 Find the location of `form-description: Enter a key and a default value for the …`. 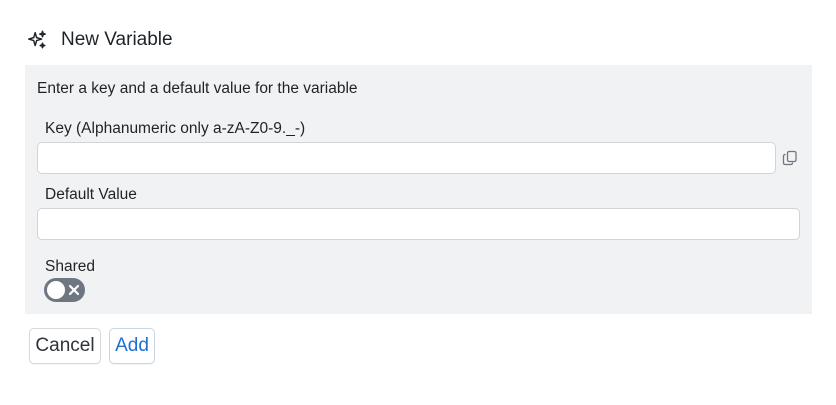

form-description: Enter a key and a default value for the … is located at coordinates (197, 88).